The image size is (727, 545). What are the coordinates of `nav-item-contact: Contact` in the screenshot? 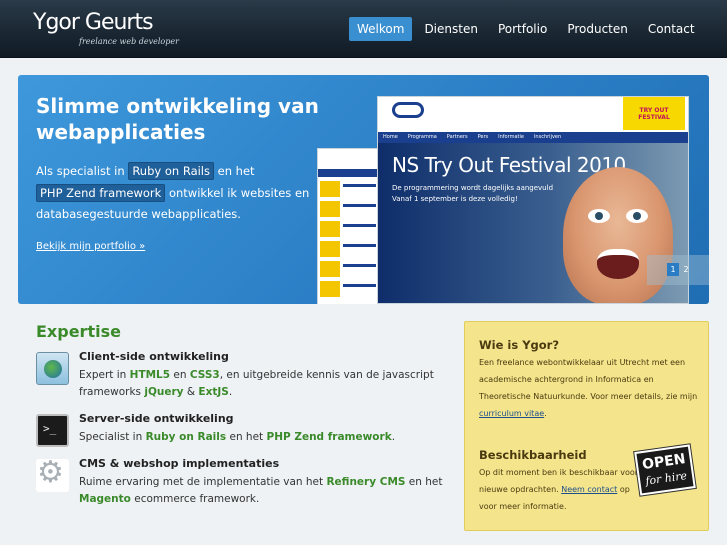 It's located at (671, 29).